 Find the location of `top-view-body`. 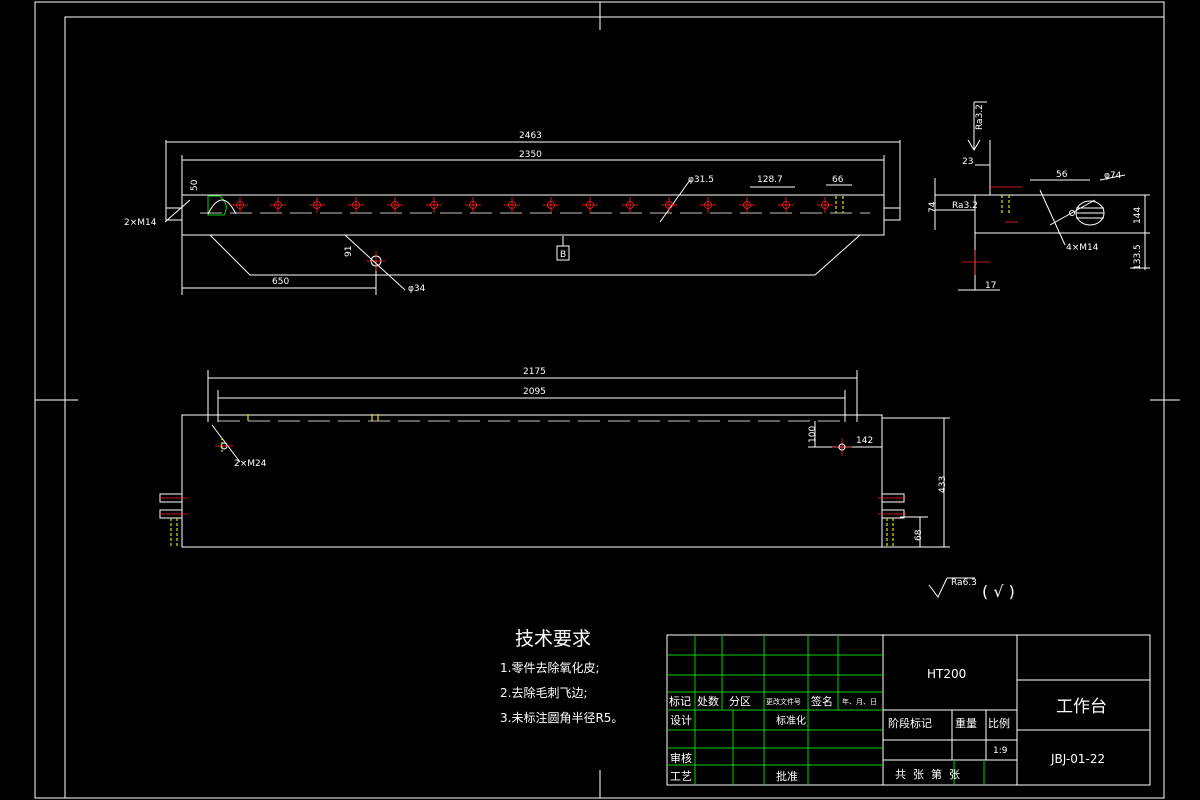

top-view-body is located at coordinates (533, 215).